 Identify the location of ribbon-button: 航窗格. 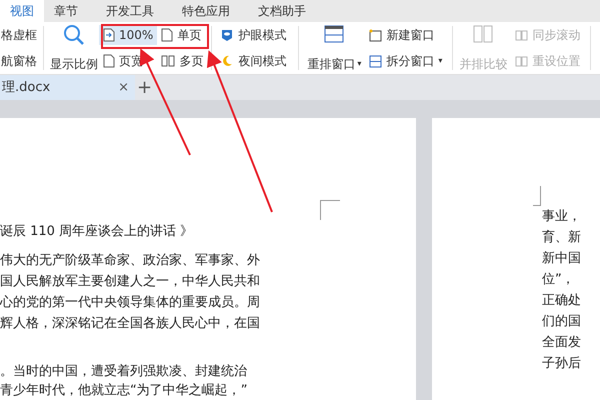
(19, 61).